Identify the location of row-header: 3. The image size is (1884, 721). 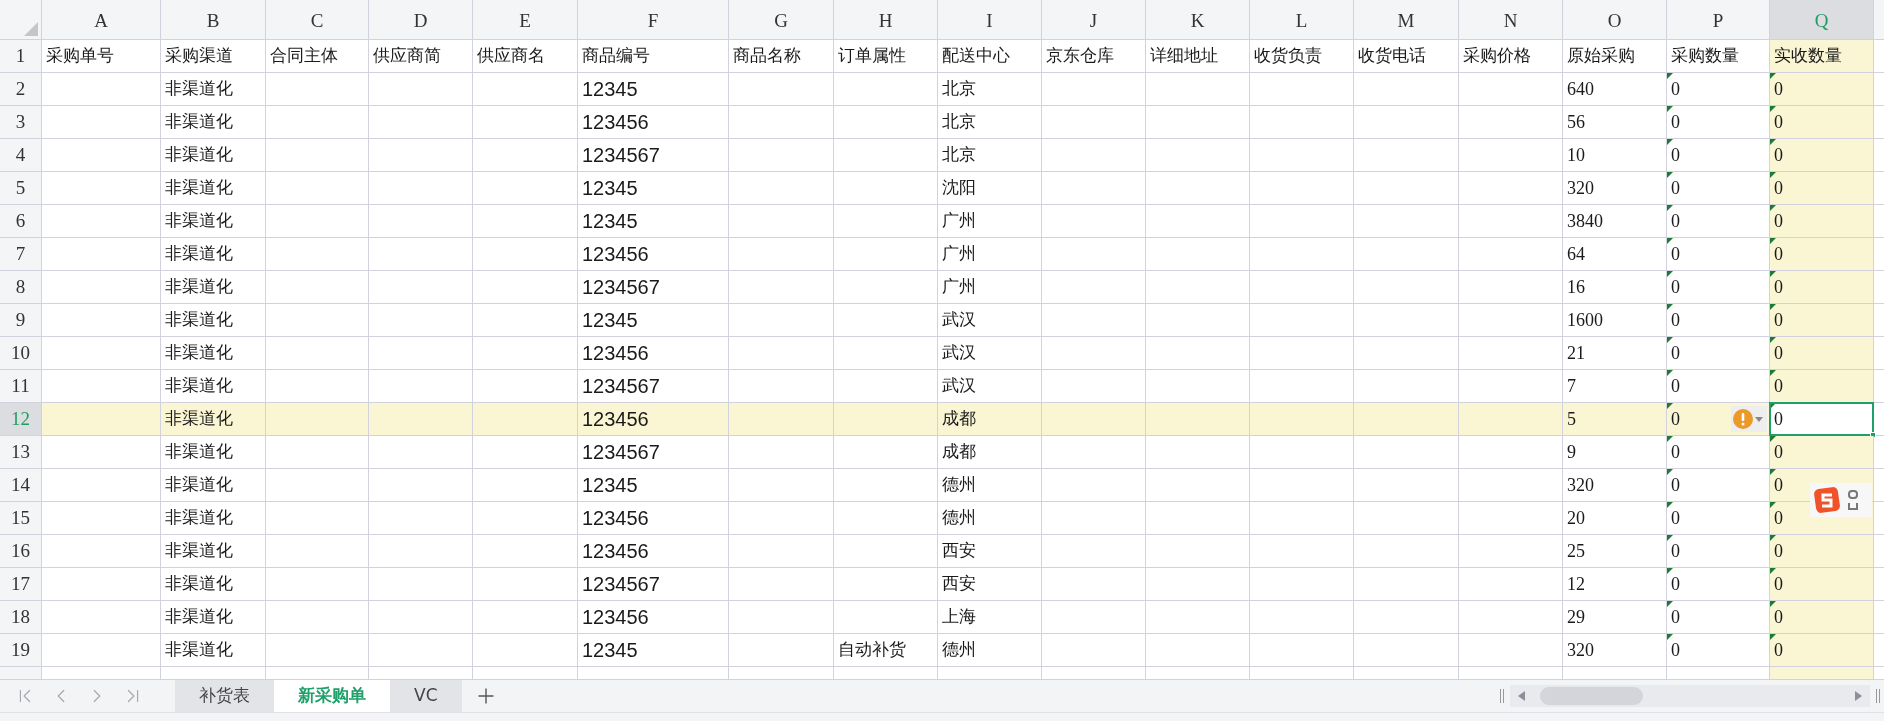
(21, 122).